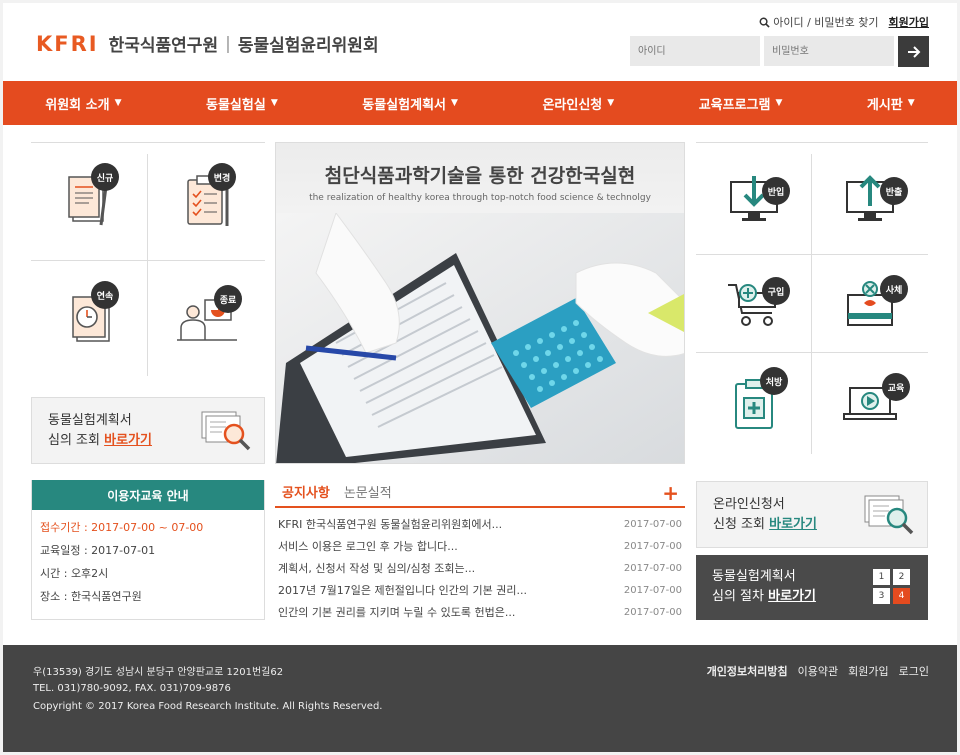 This screenshot has height=755, width=960. Describe the element at coordinates (148, 430) in the screenshot. I see `plan-review-shortcut: 동물실험계획서 심의 조회 바로가기` at that location.